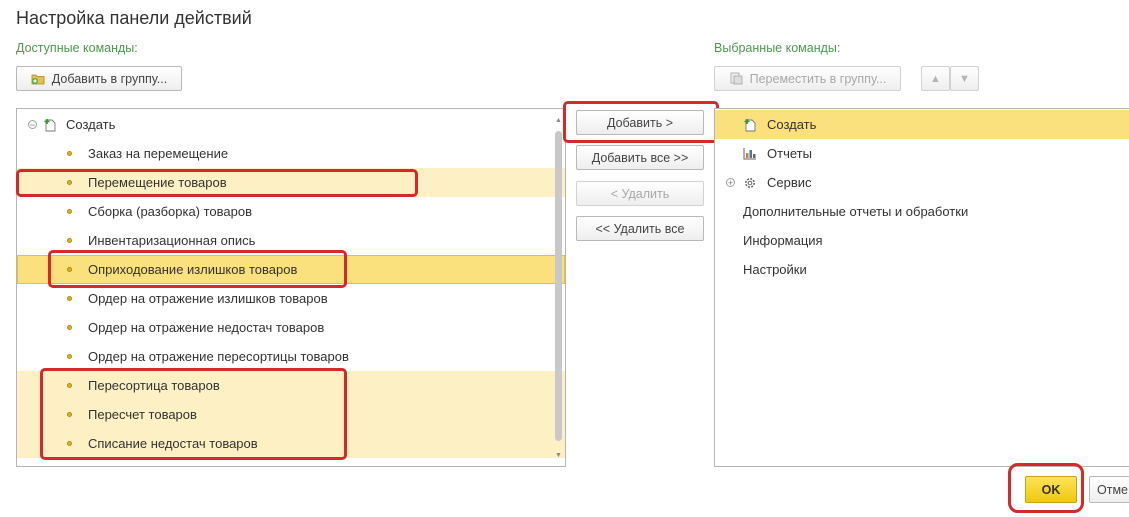  What do you see at coordinates (856, 211) in the screenshot?
I see `tree-item-label: Дополнительные отчеты и обработки` at bounding box center [856, 211].